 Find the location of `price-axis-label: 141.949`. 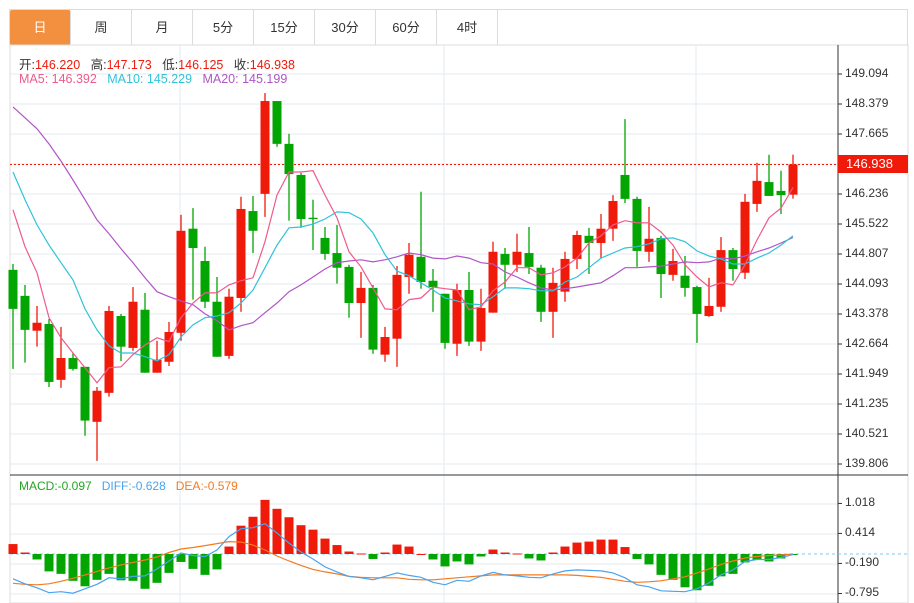

price-axis-label: 141.949 is located at coordinates (867, 373).